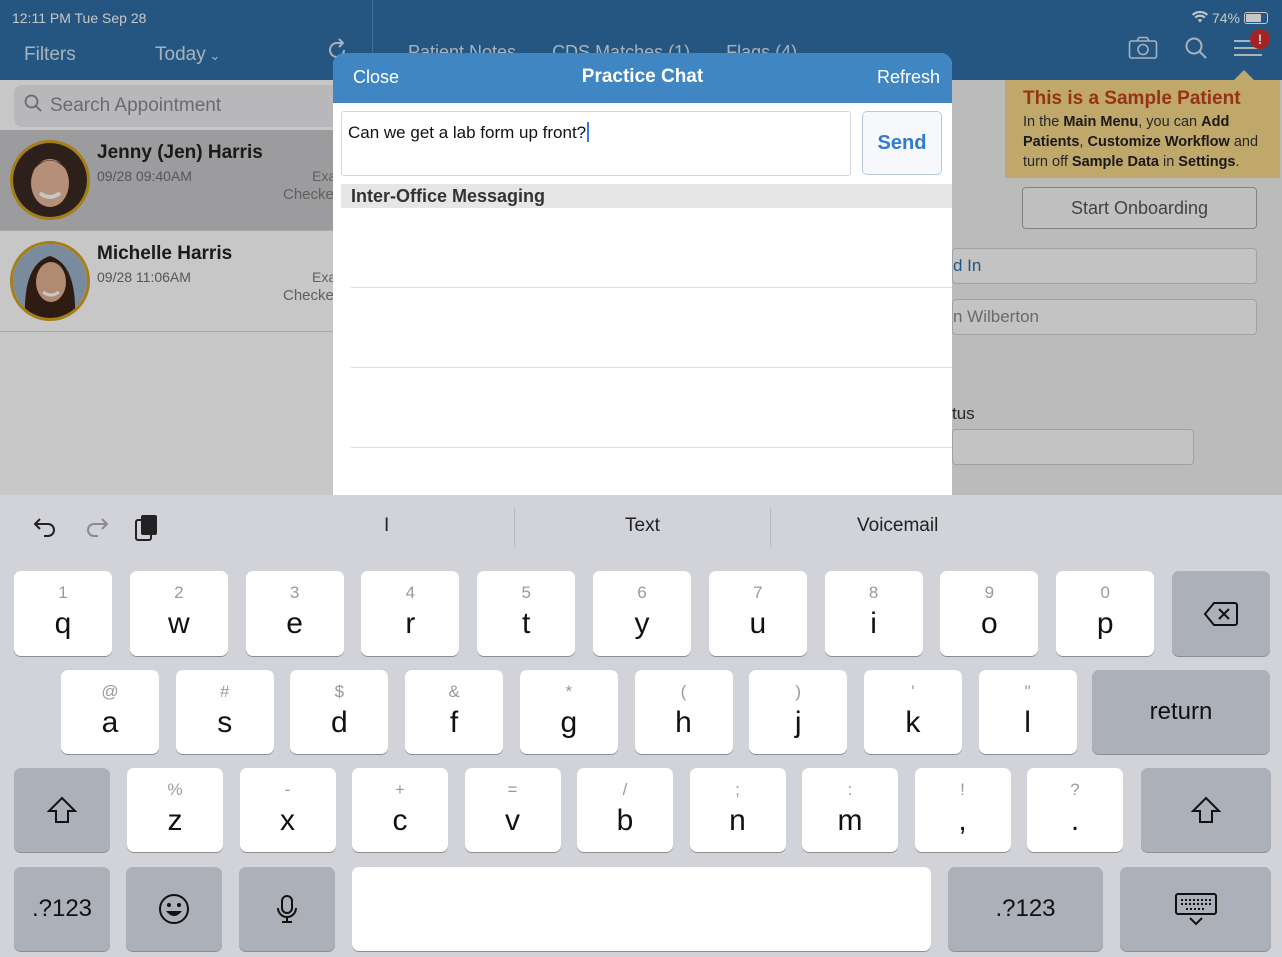 This screenshot has height=957, width=1282. What do you see at coordinates (178, 613) in the screenshot?
I see `key-w: 2w` at bounding box center [178, 613].